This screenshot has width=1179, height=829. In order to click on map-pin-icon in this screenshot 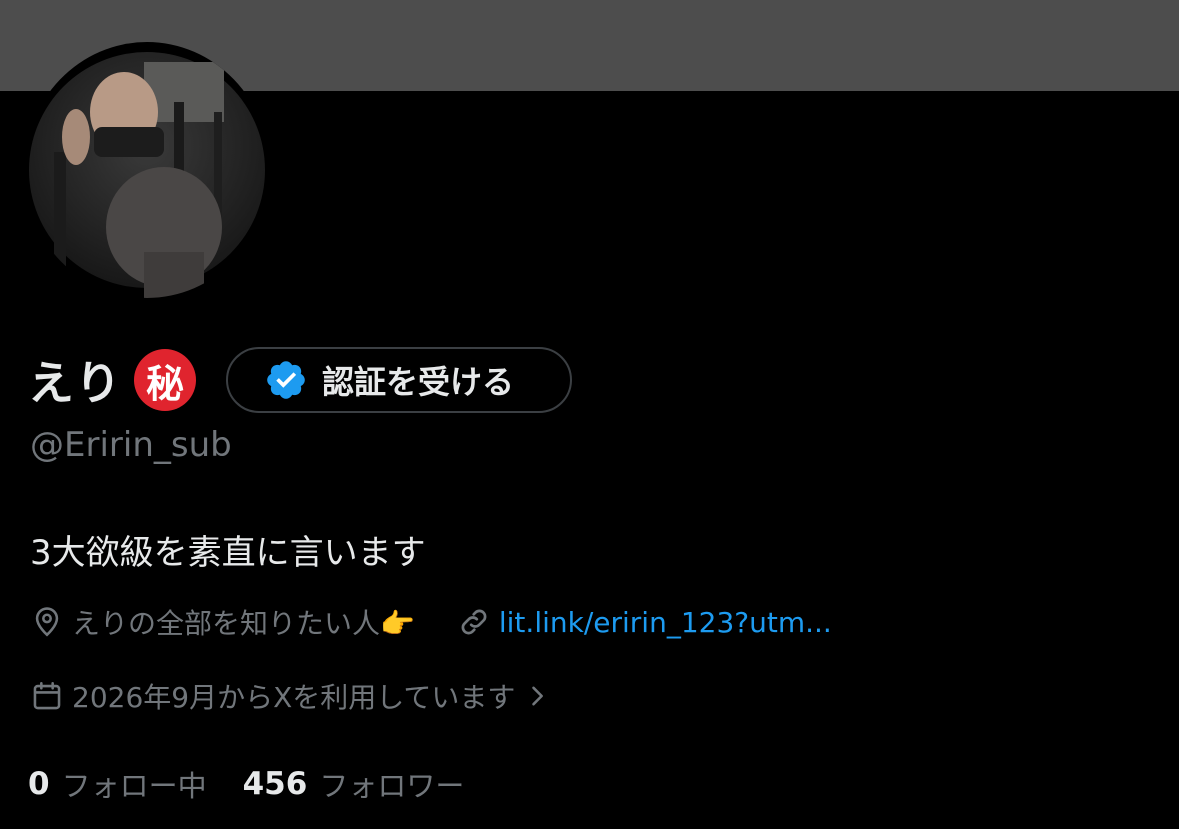, I will do `click(47, 622)`.